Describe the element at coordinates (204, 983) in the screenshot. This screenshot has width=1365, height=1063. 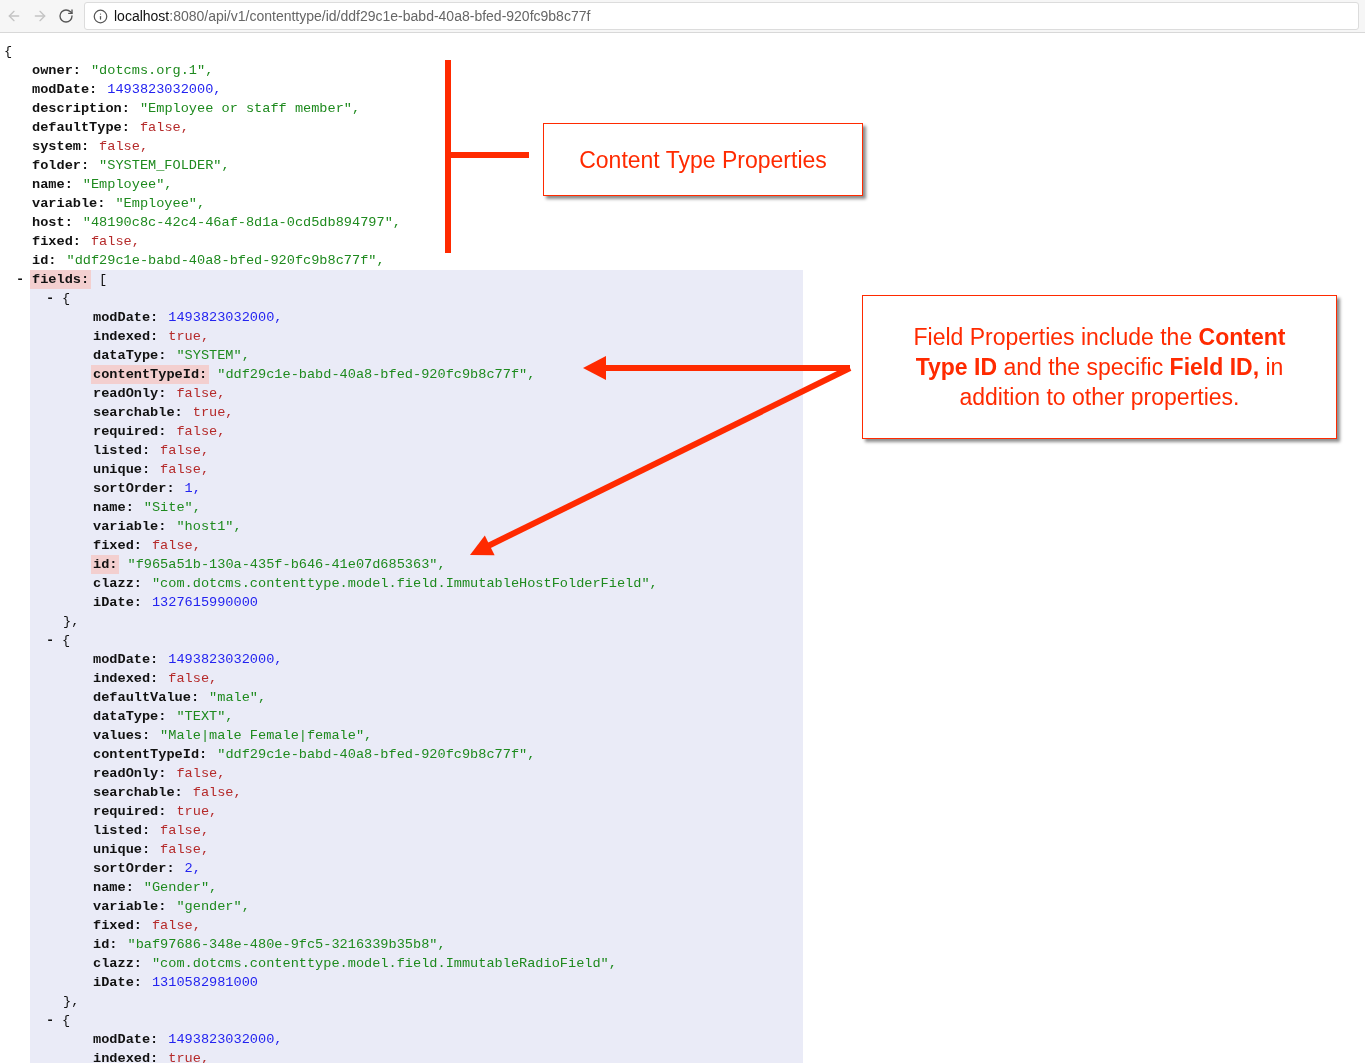
I see `json-value: 1310582981000` at that location.